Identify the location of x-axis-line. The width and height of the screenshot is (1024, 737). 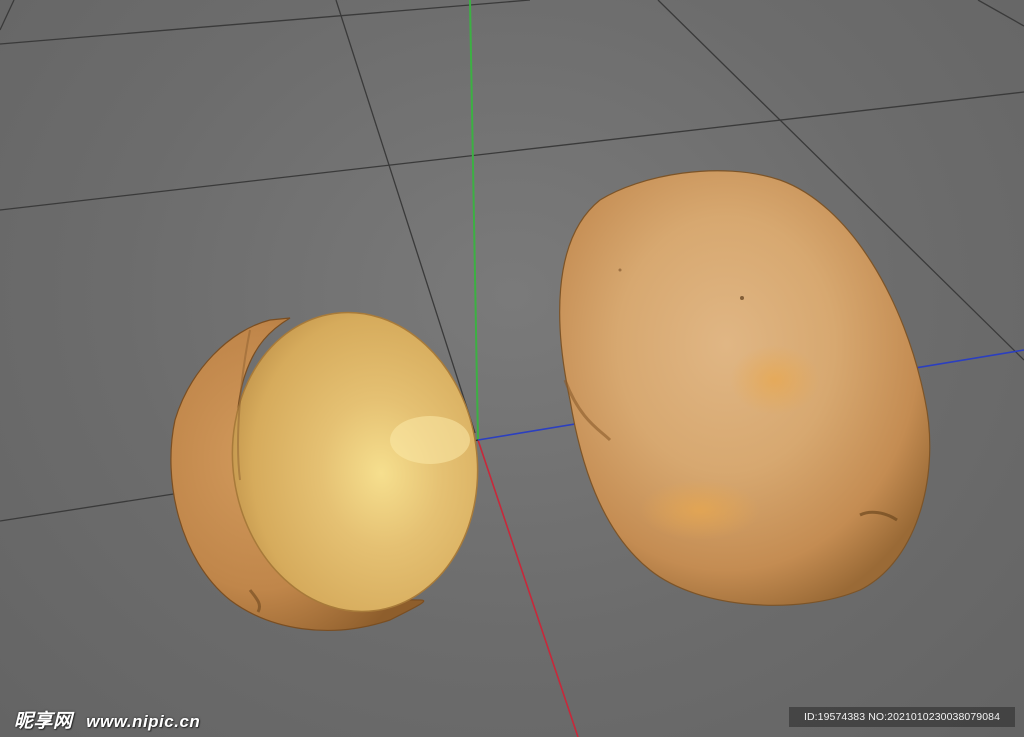
(528, 588).